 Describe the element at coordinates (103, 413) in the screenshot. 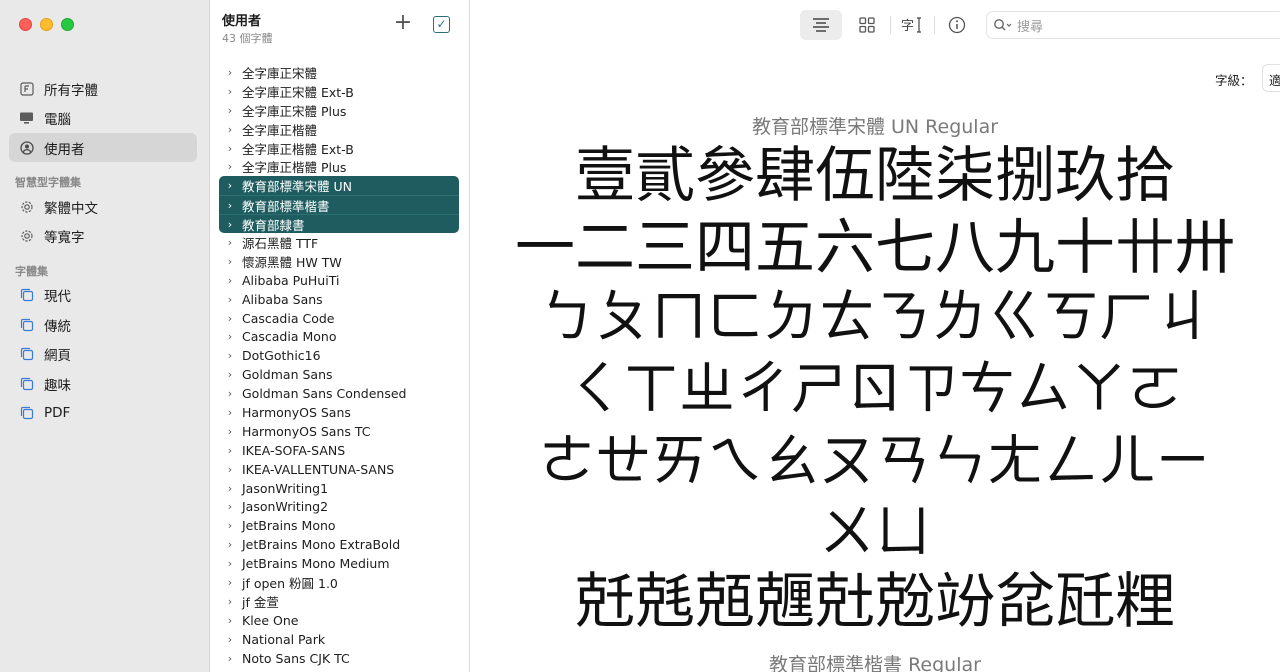

I see `sidebar-item-pdf: PDF` at that location.